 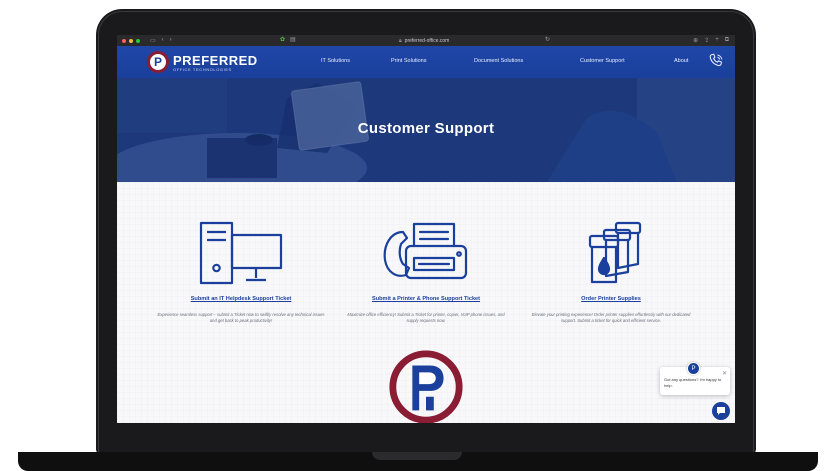 I want to click on brand-tagline: OFFICE TECHNOLOGIES, so click(x=202, y=69).